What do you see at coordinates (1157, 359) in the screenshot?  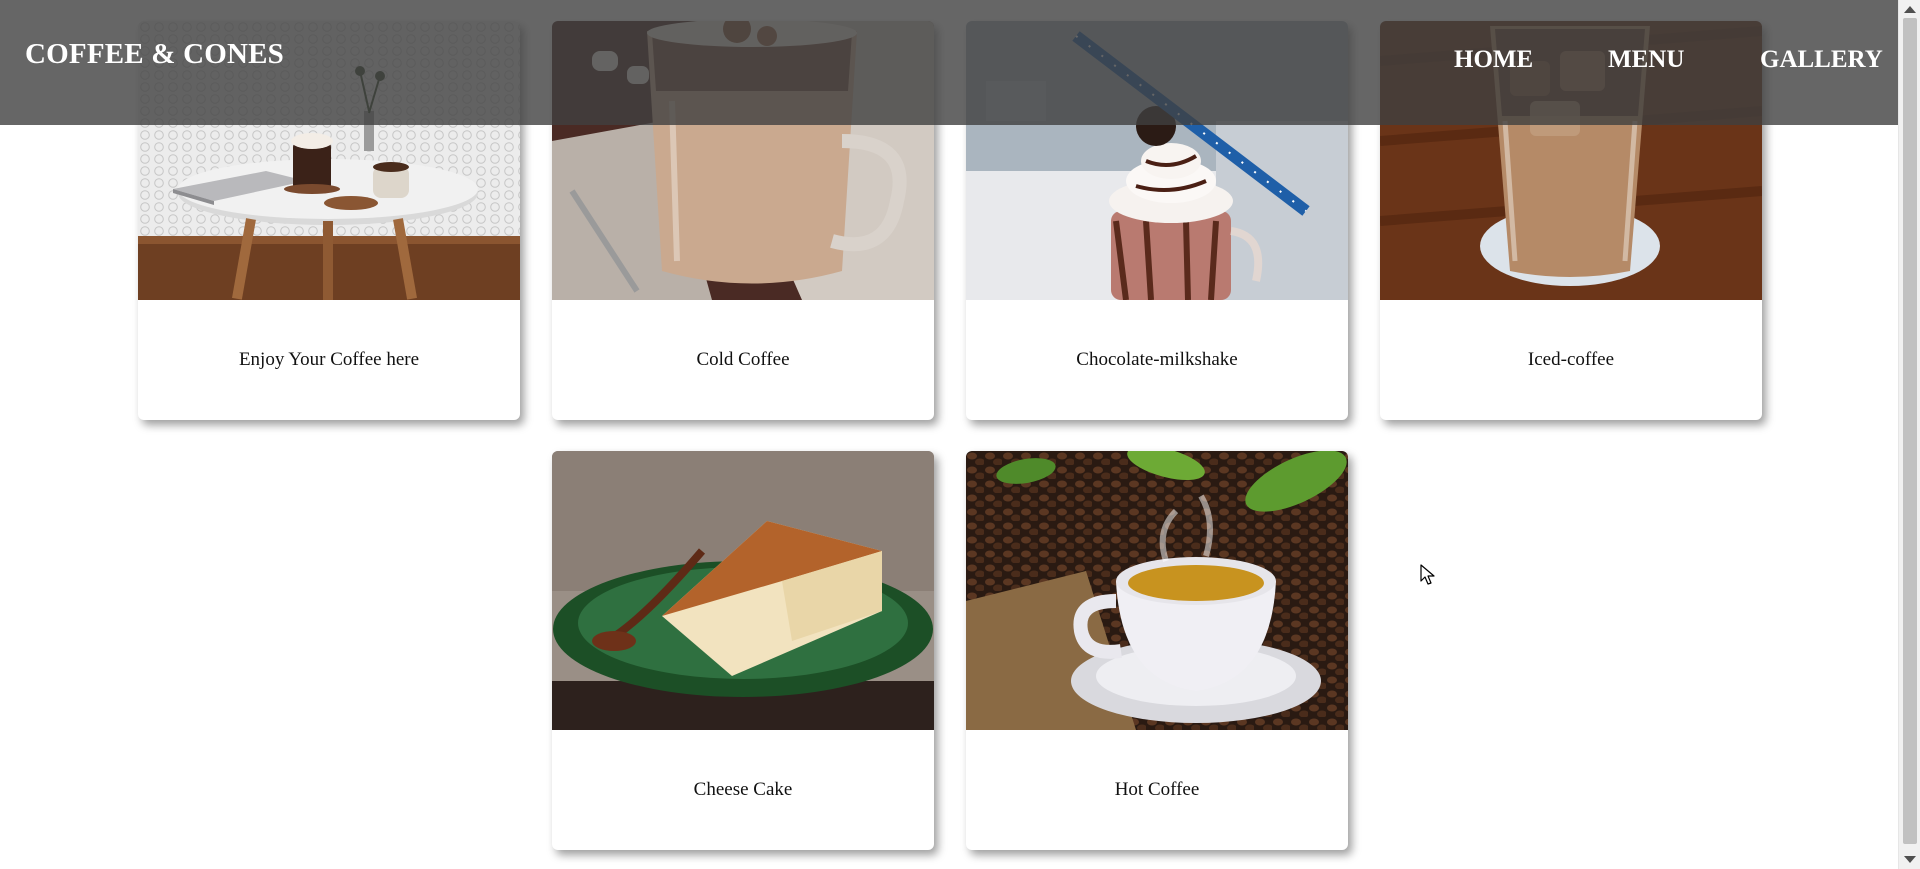 I see `card-caption: Chocolate-milkshake` at bounding box center [1157, 359].